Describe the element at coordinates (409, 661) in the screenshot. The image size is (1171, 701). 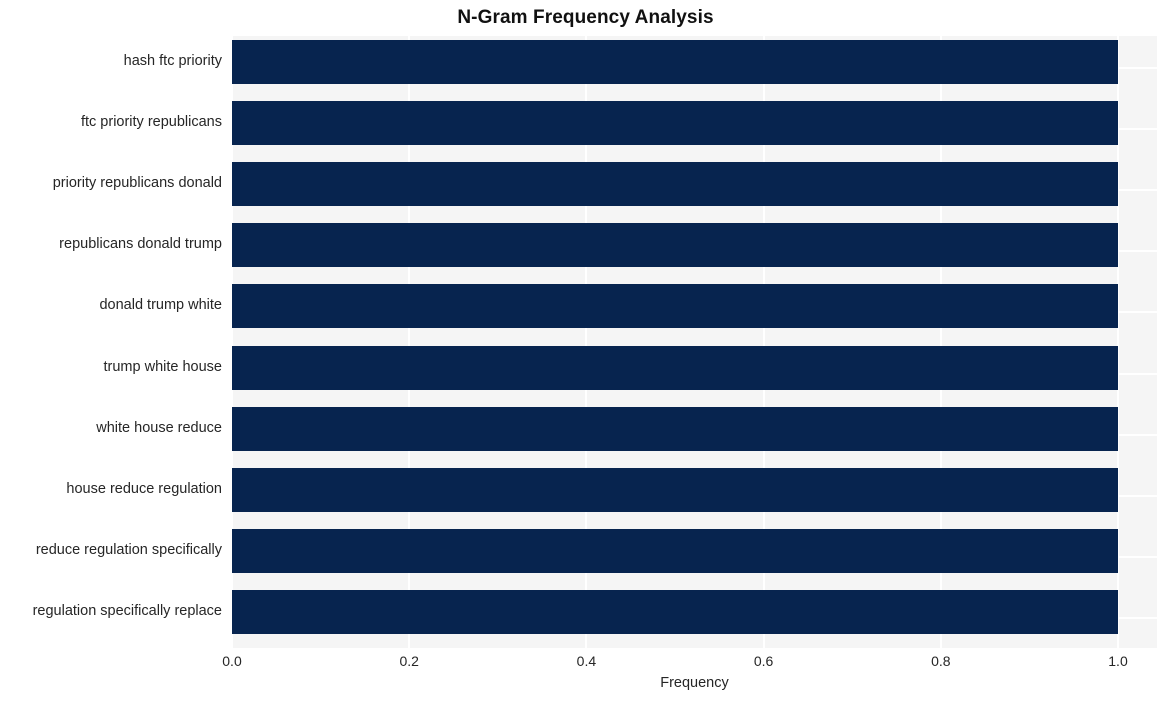
I see `x-axis-tick-label: 0.2` at that location.